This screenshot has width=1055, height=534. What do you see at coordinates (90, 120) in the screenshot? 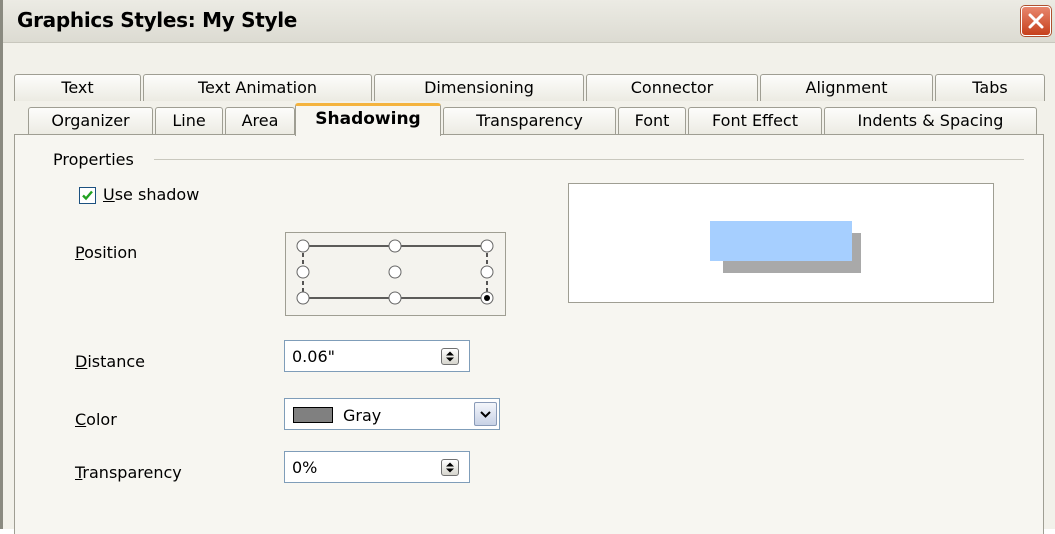
I see `tab-organizer: Organizer` at bounding box center [90, 120].